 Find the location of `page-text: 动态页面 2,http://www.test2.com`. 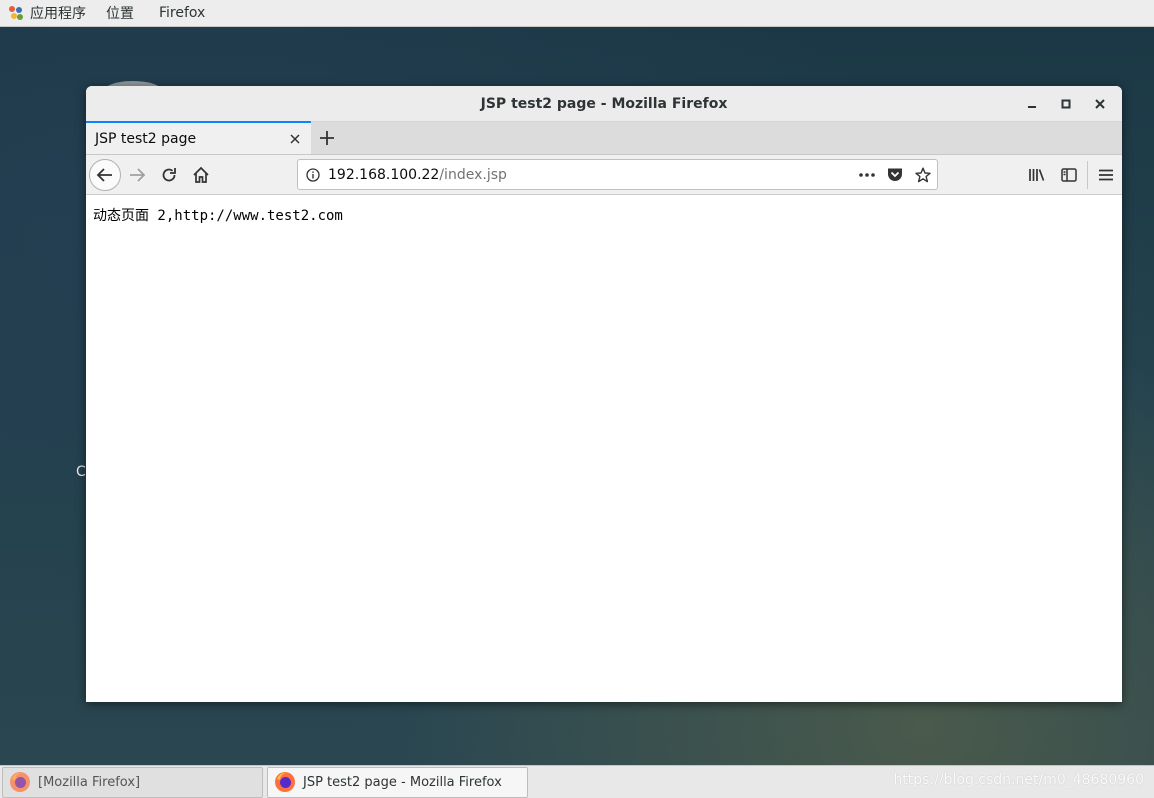

page-text: 动态页面 2,http://www.test2.com is located at coordinates (218, 216).